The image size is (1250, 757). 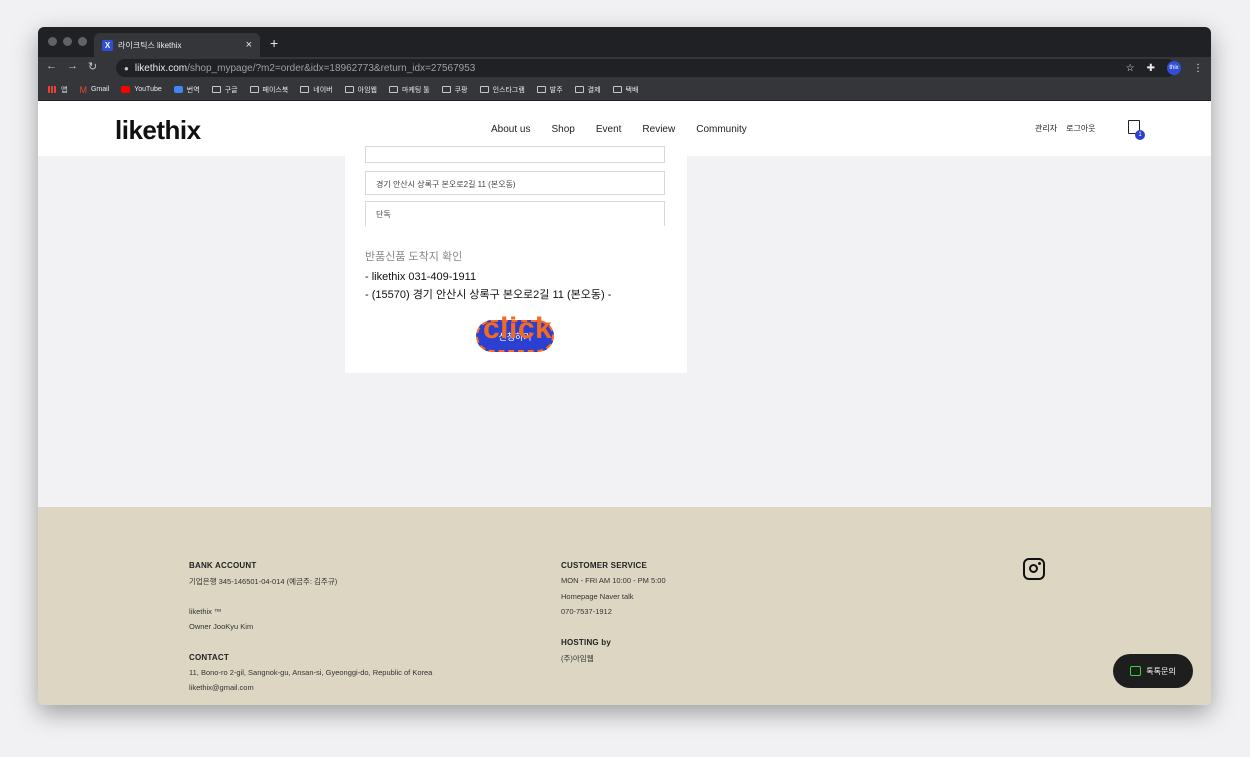 What do you see at coordinates (126, 89) in the screenshot?
I see `youtube-icon` at bounding box center [126, 89].